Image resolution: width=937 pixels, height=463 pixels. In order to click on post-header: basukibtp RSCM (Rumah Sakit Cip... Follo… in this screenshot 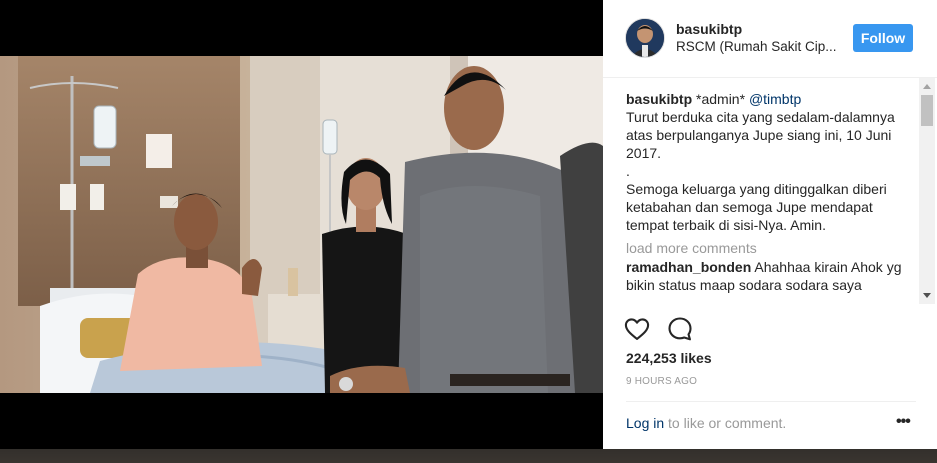, I will do `click(770, 39)`.